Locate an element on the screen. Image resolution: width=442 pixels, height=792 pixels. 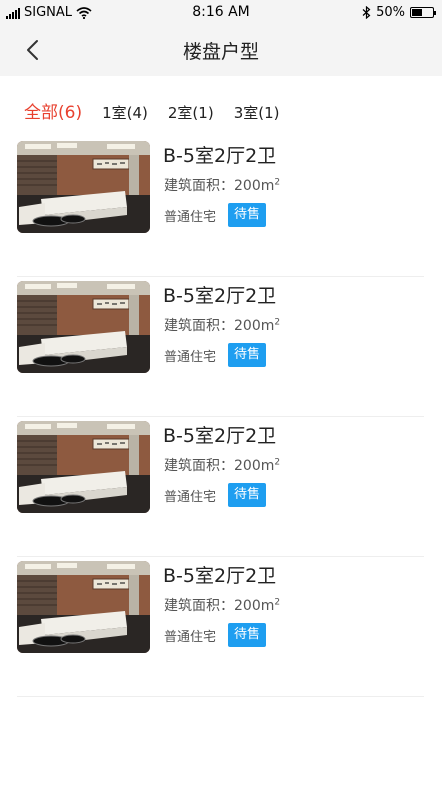
tab-all: 全部(6) is located at coordinates (53, 110).